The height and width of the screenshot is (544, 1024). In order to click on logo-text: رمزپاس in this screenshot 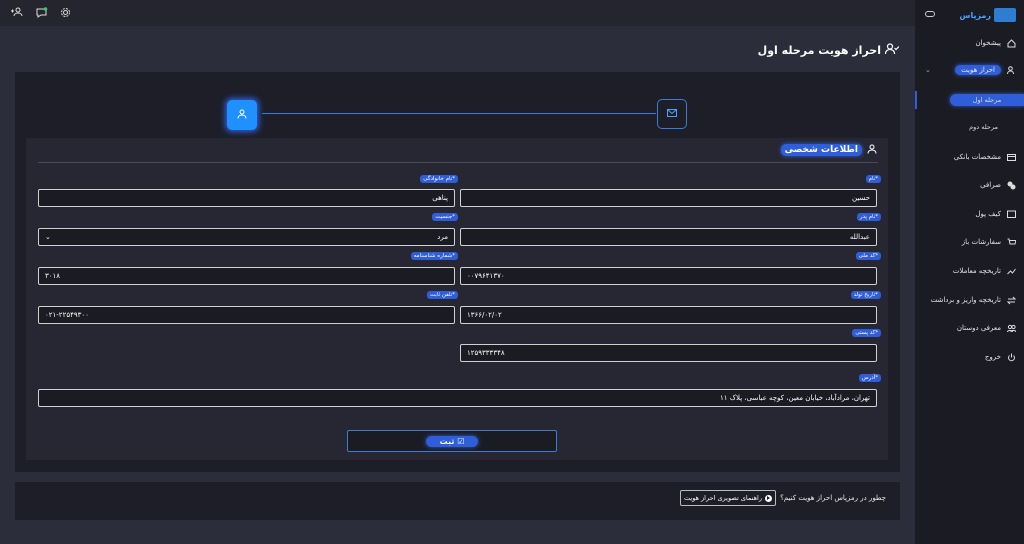, I will do `click(975, 15)`.